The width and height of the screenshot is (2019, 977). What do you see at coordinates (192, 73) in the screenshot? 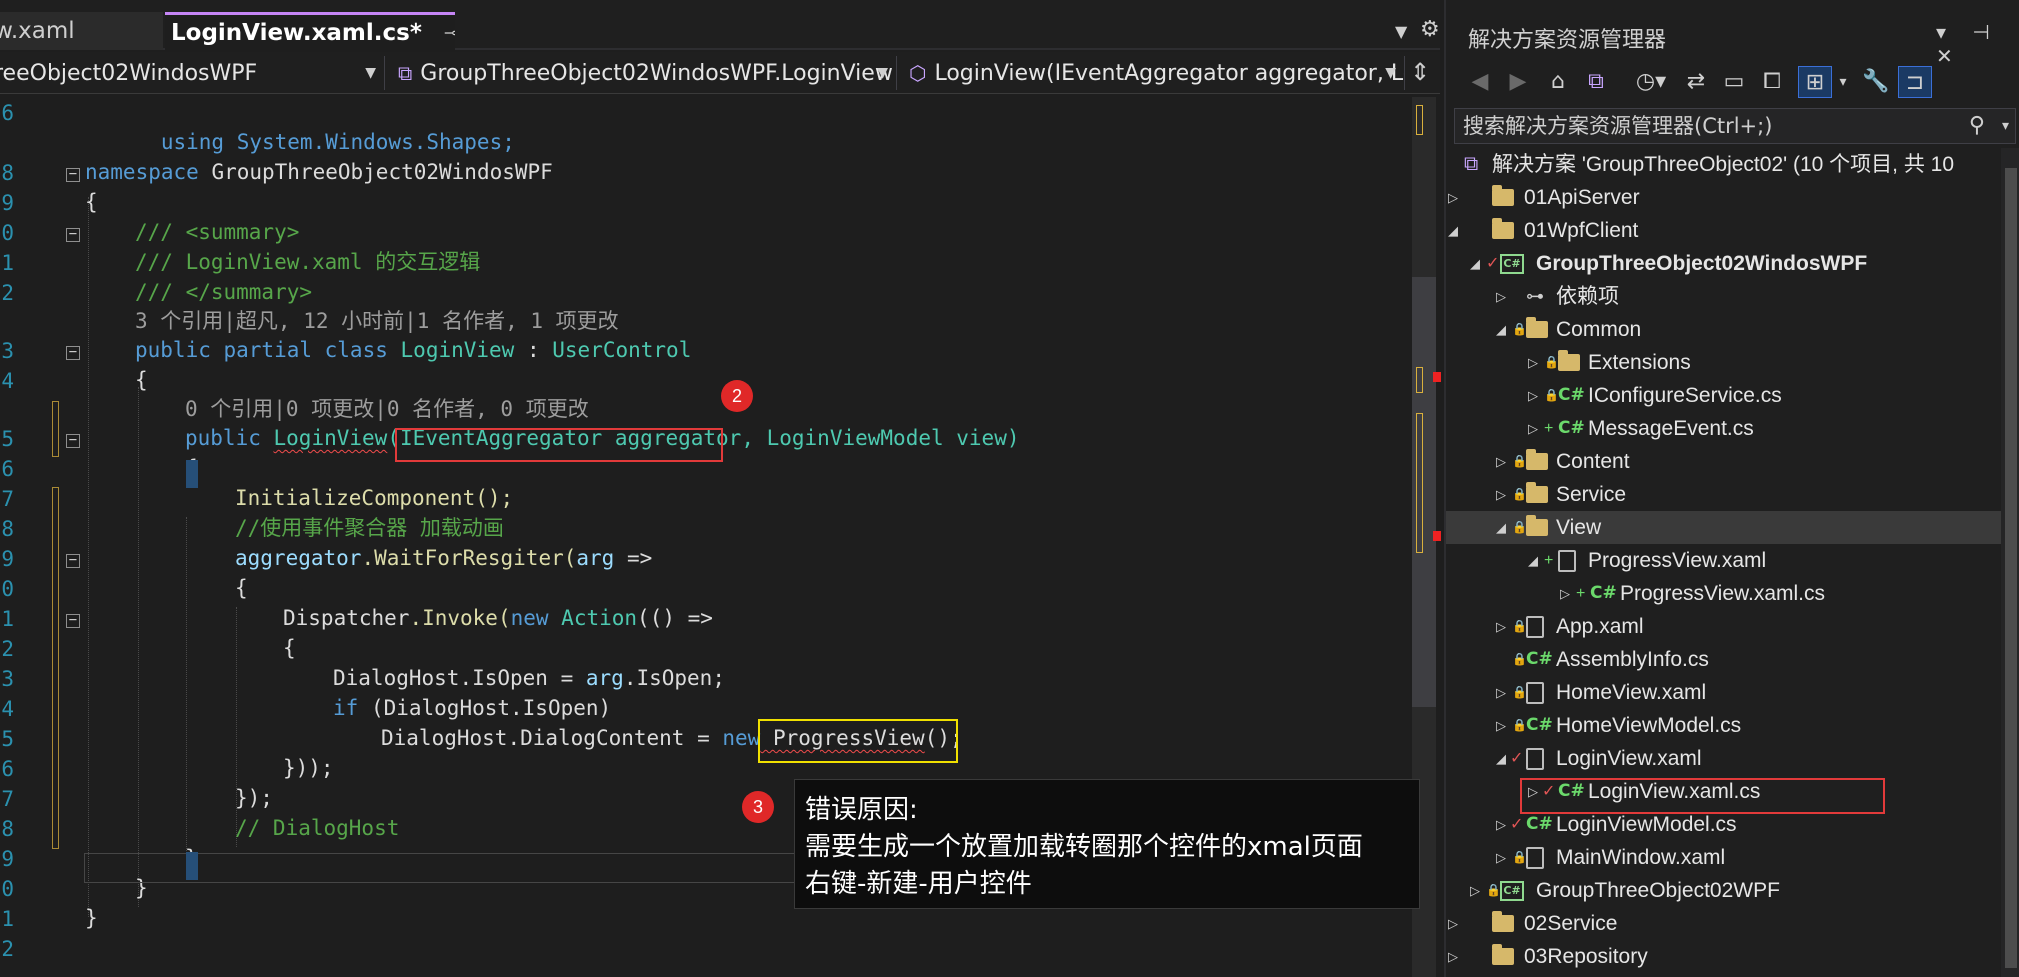
I see `project-dropdown: reeObject02WindosWPF ▼` at bounding box center [192, 73].